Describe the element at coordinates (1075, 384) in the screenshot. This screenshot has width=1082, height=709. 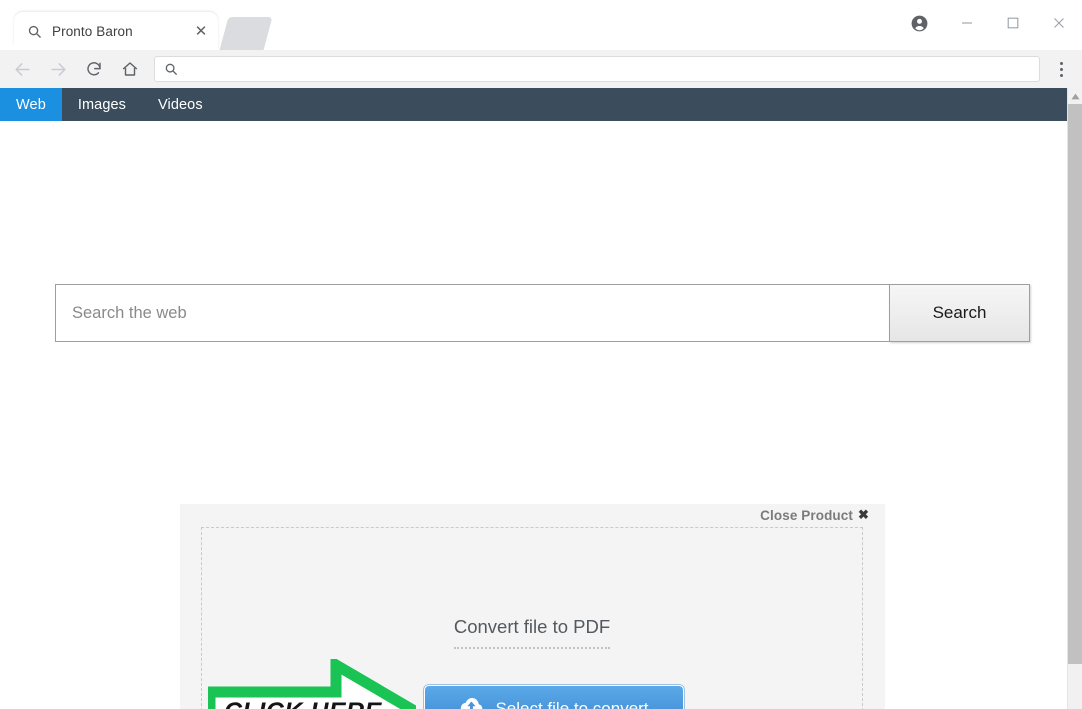
I see `scrollbar-thumb` at that location.